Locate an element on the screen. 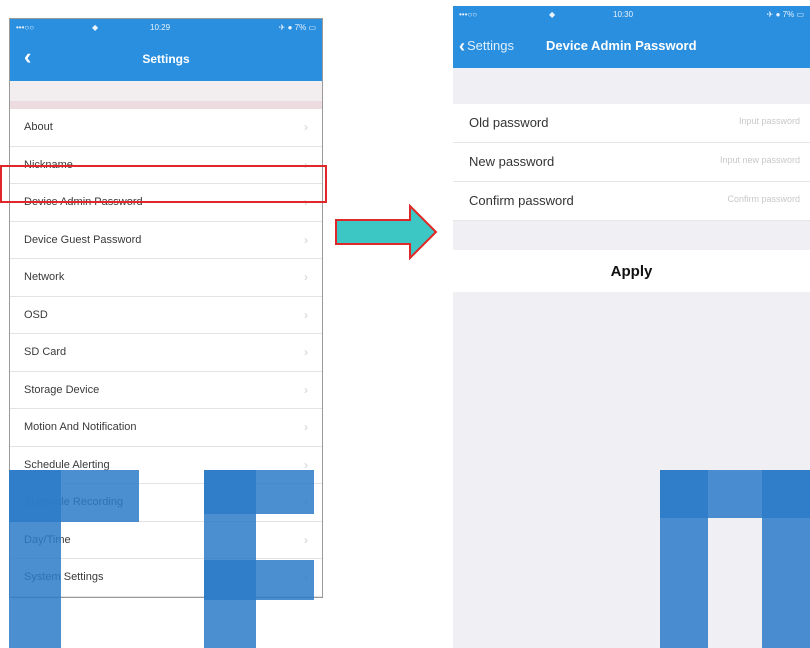 This screenshot has width=810, height=648. chevron-left-icon: ‹ is located at coordinates (462, 46).